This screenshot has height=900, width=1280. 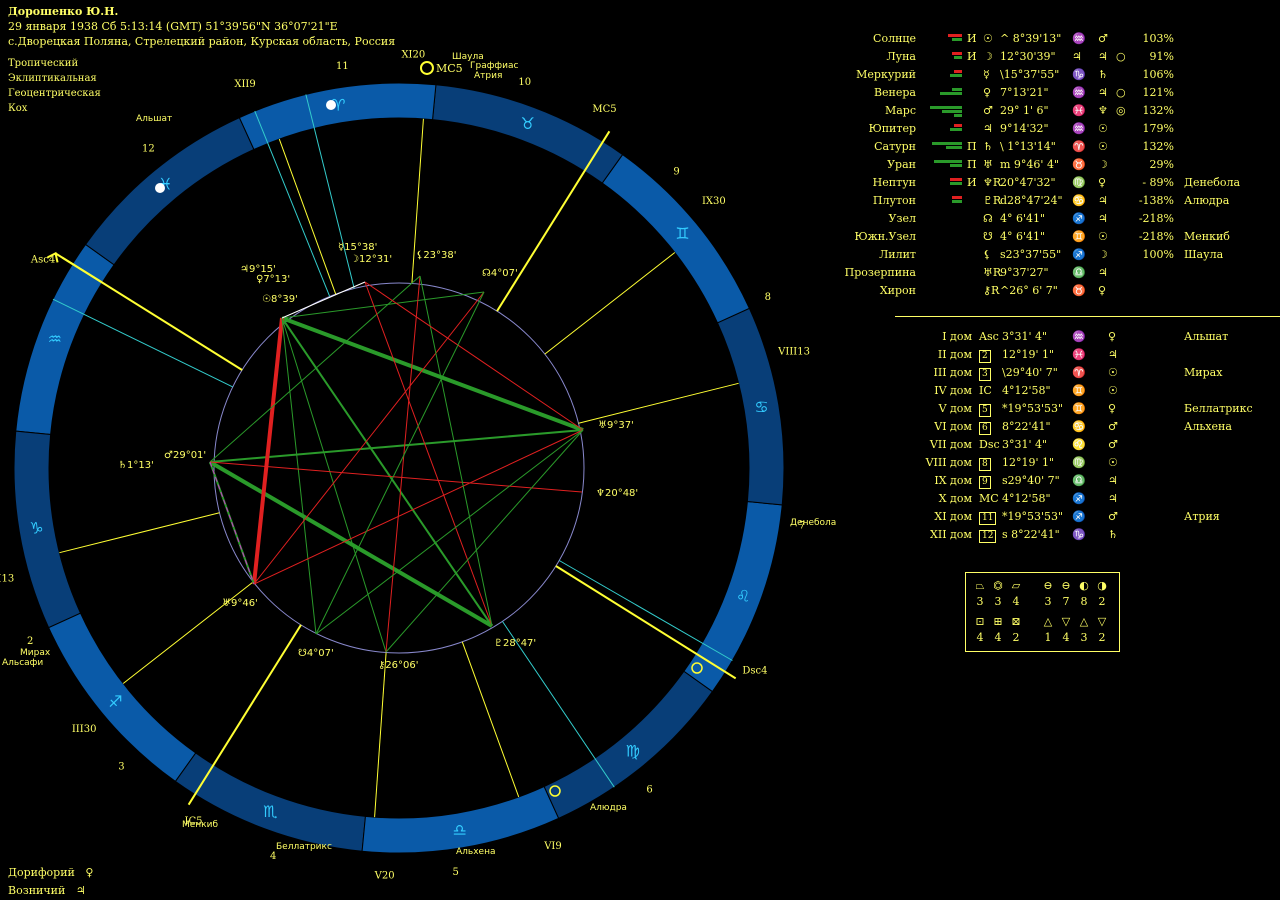 I want to click on fixed-star-label: Денебола, so click(x=813, y=523).